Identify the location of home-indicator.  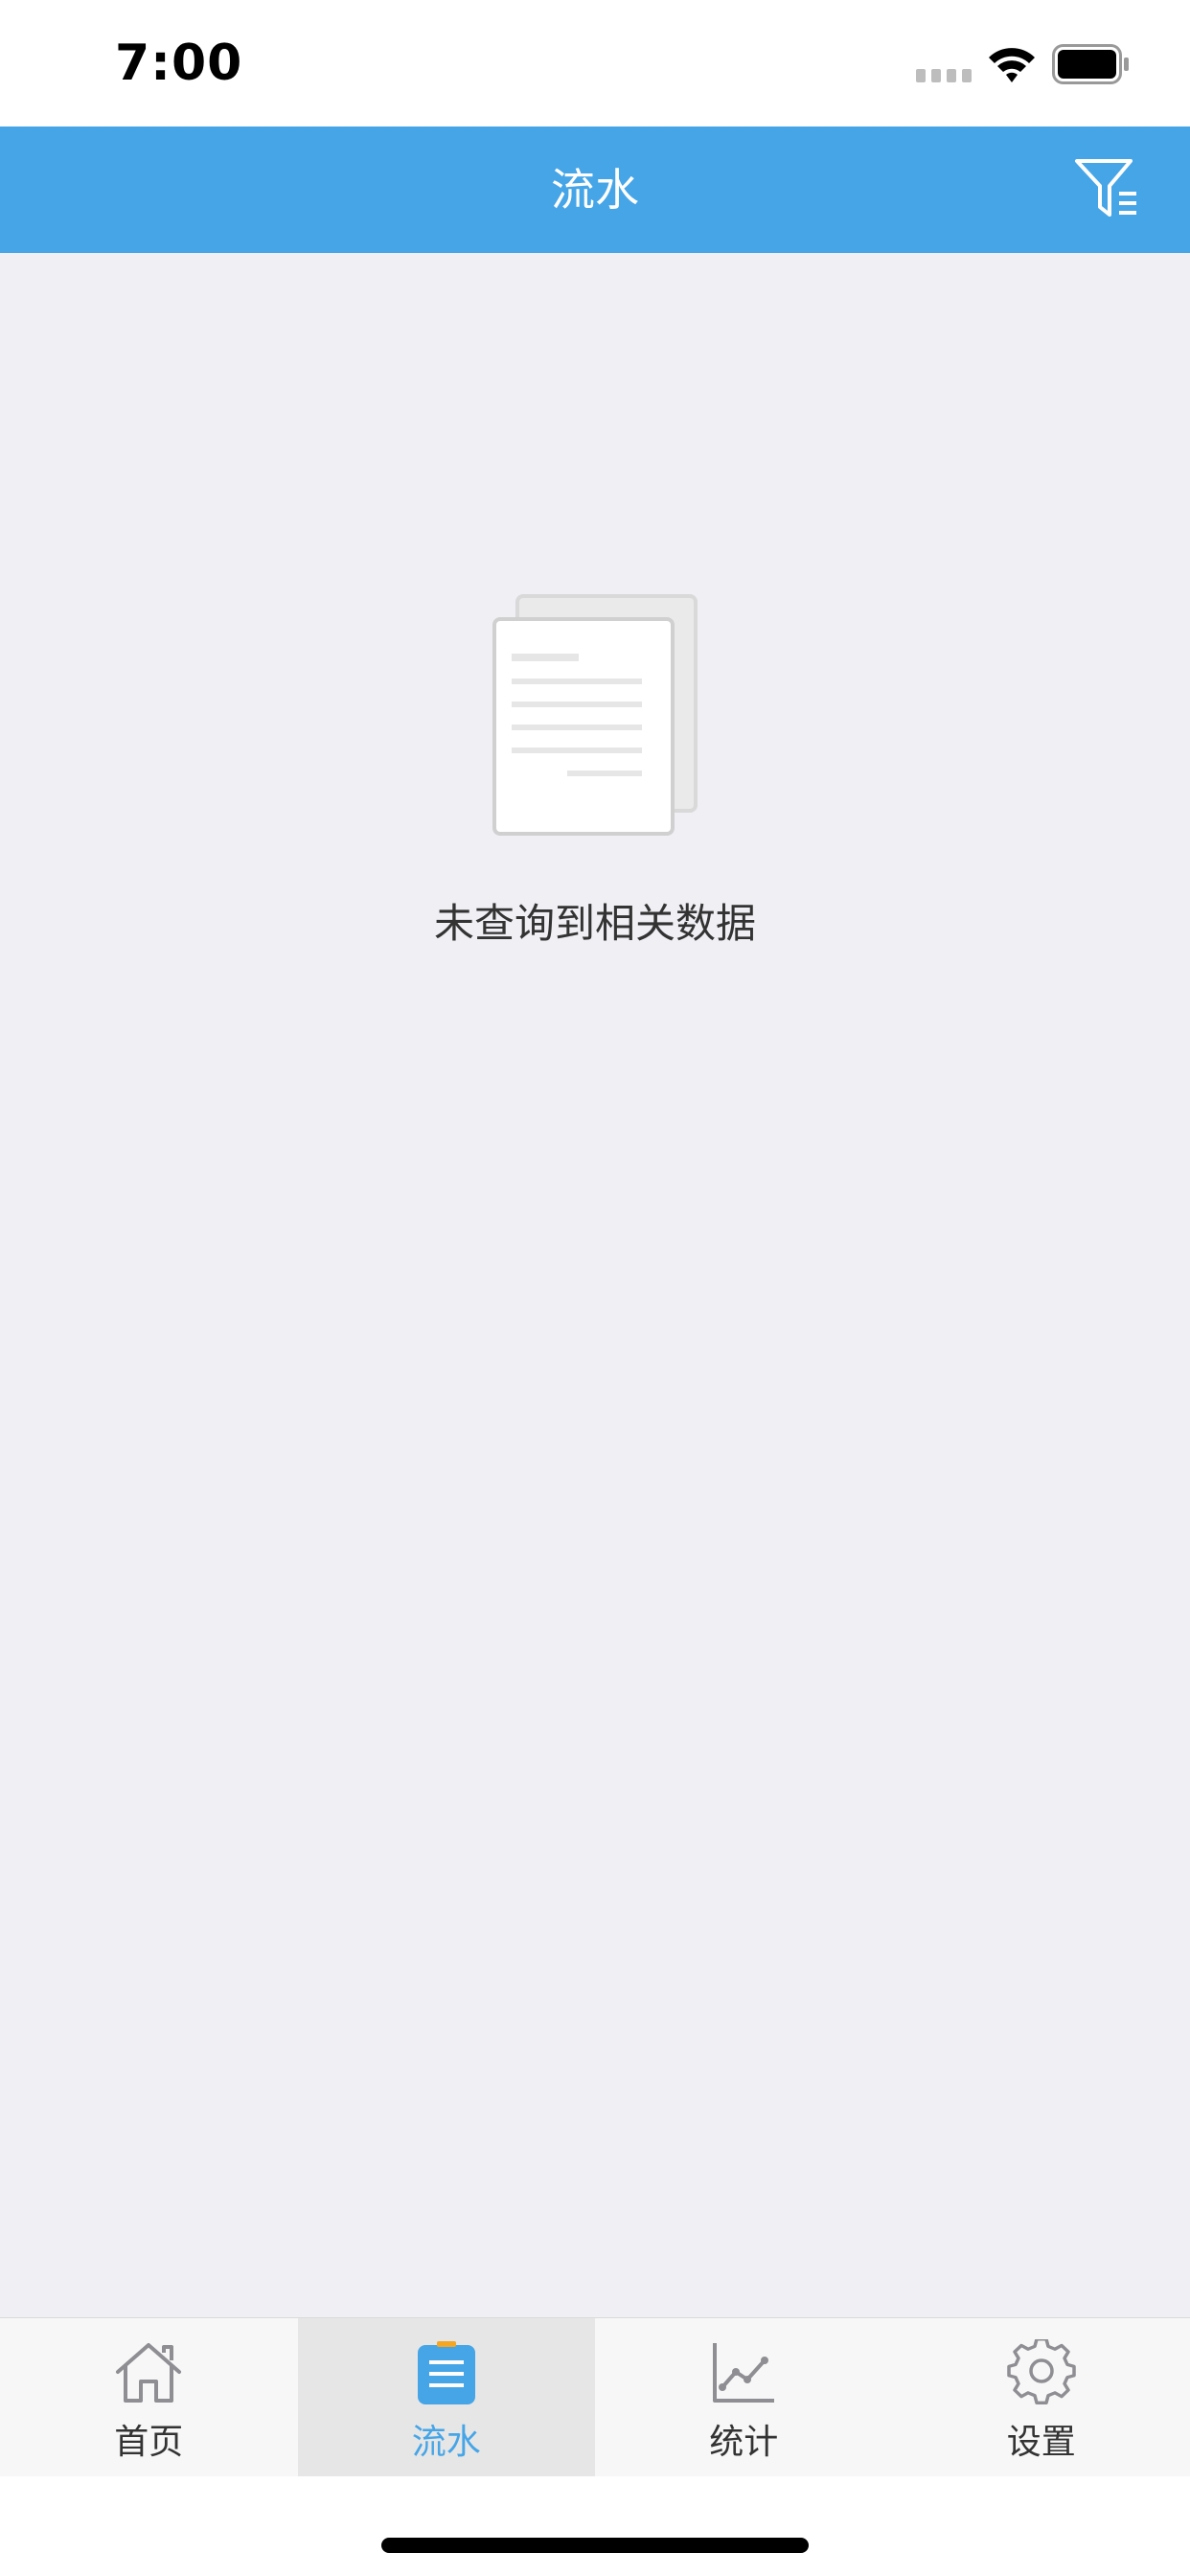
(595, 2545).